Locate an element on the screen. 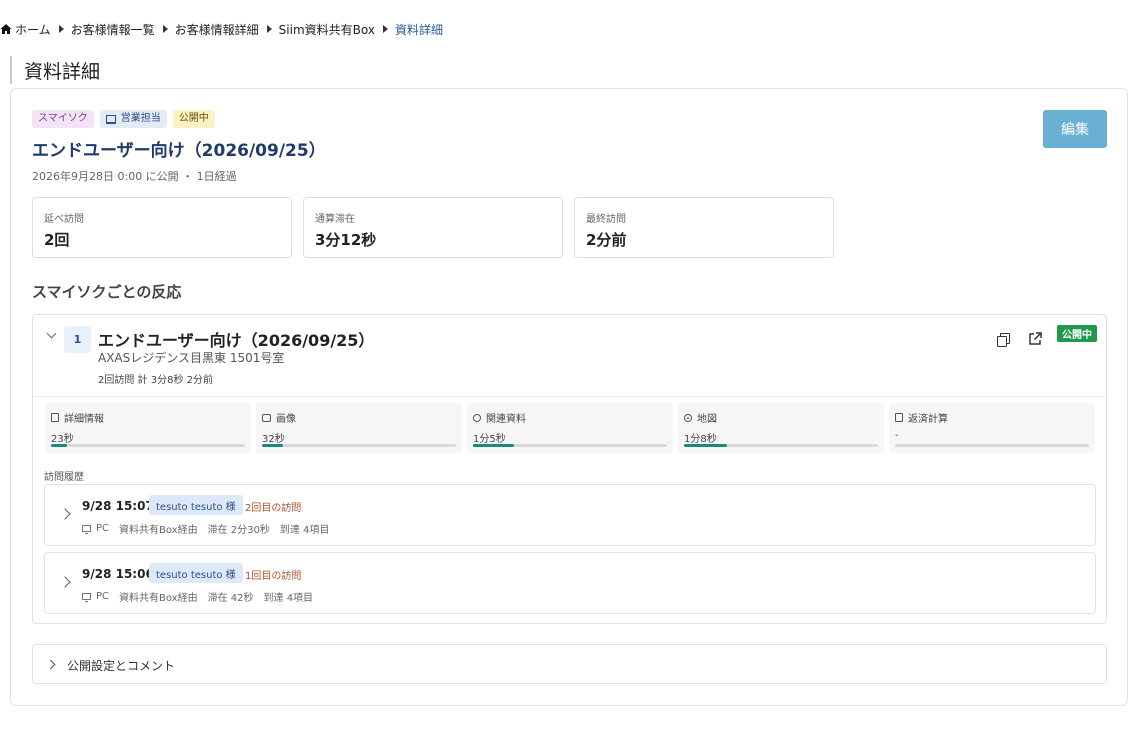  section-label-text: 返済計算 is located at coordinates (928, 419).